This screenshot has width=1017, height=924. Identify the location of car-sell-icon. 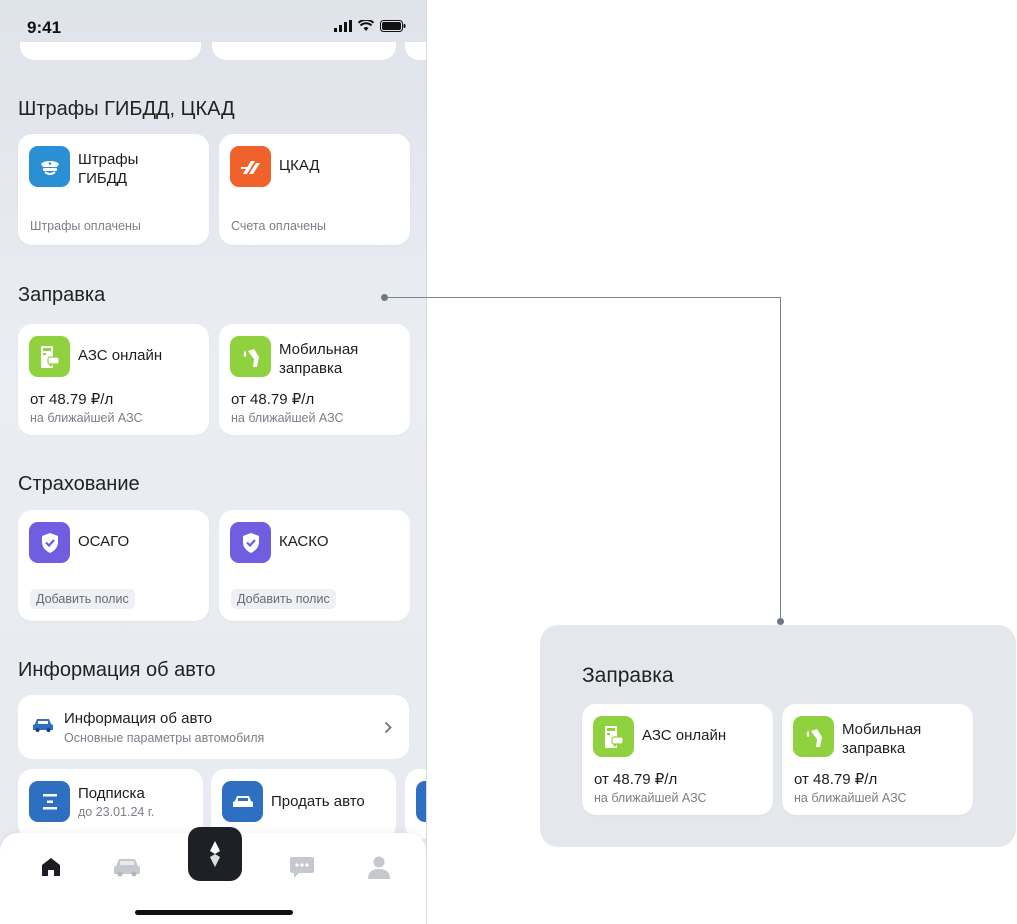
(242, 801).